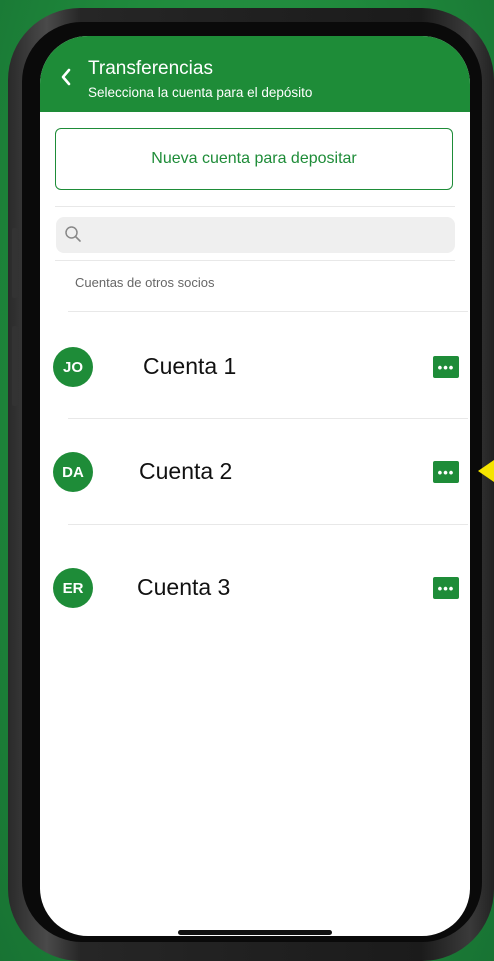 The image size is (494, 961). I want to click on page-title: Transferencias, so click(150, 68).